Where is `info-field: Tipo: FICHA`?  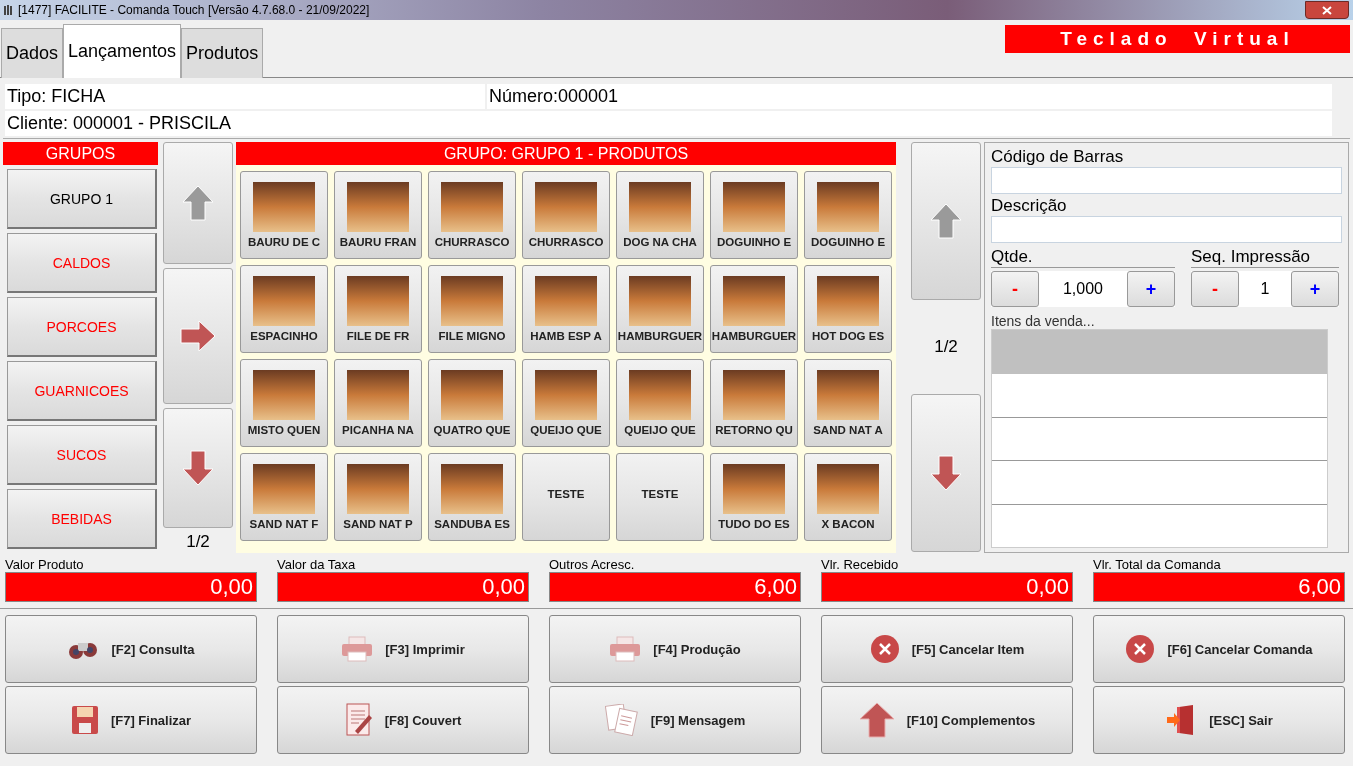
info-field: Tipo: FICHA is located at coordinates (245, 96).